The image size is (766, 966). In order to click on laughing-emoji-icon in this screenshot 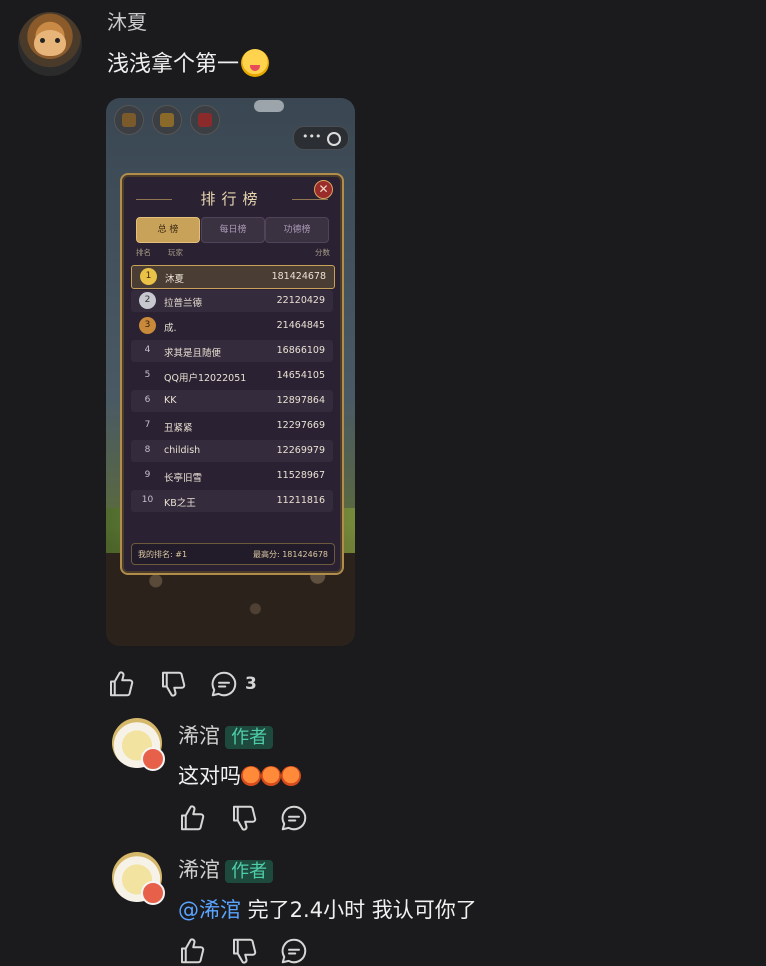, I will do `click(255, 63)`.